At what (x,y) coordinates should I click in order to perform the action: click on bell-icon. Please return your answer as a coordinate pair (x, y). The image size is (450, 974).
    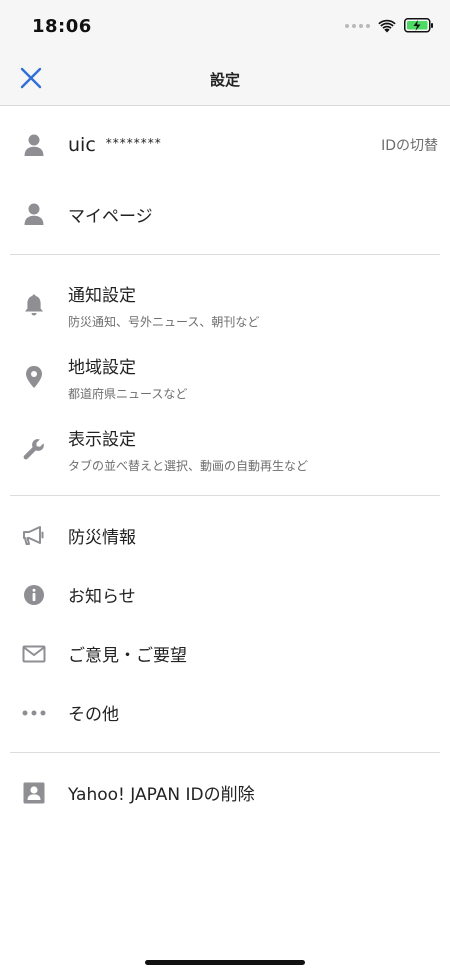
    Looking at the image, I should click on (34, 305).